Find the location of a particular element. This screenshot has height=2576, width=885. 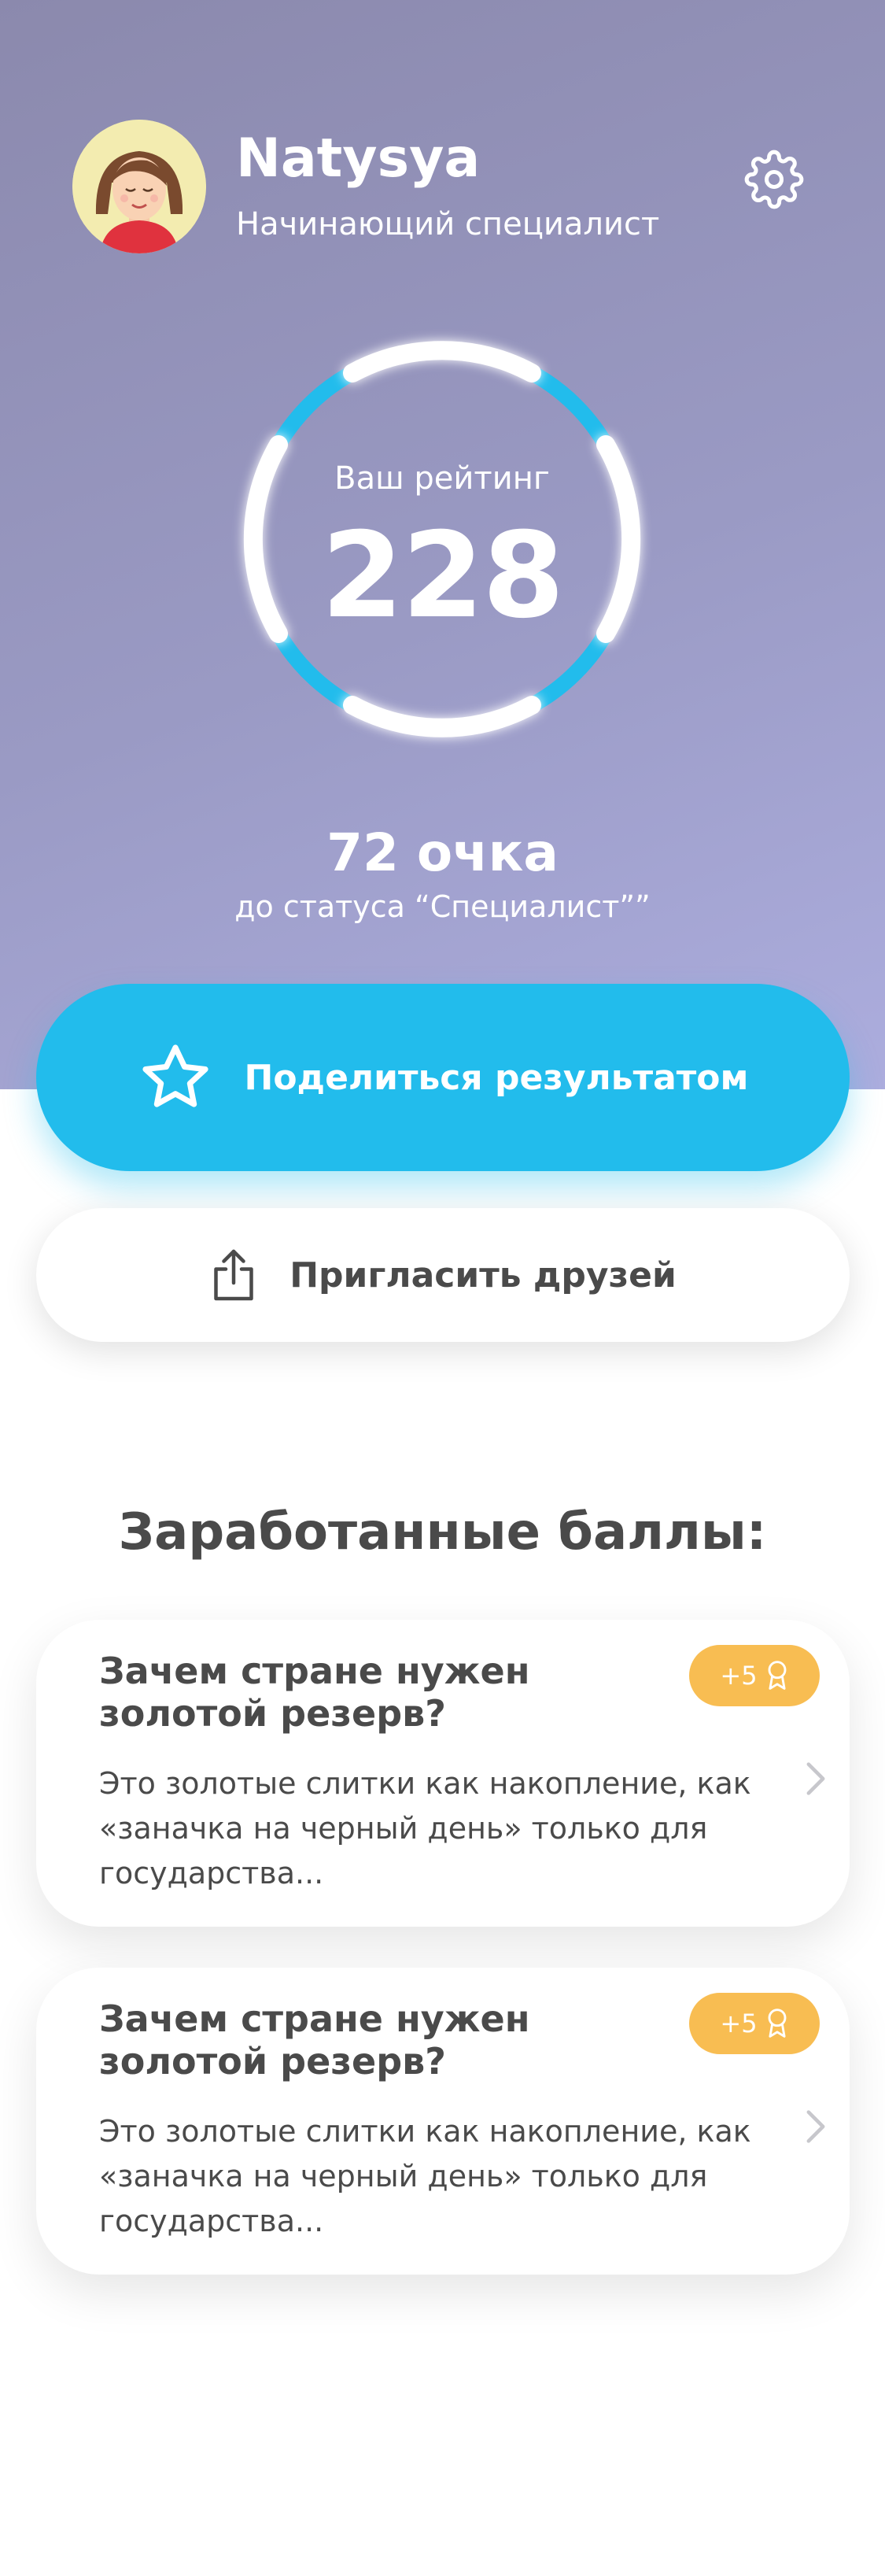

avatar is located at coordinates (139, 186).